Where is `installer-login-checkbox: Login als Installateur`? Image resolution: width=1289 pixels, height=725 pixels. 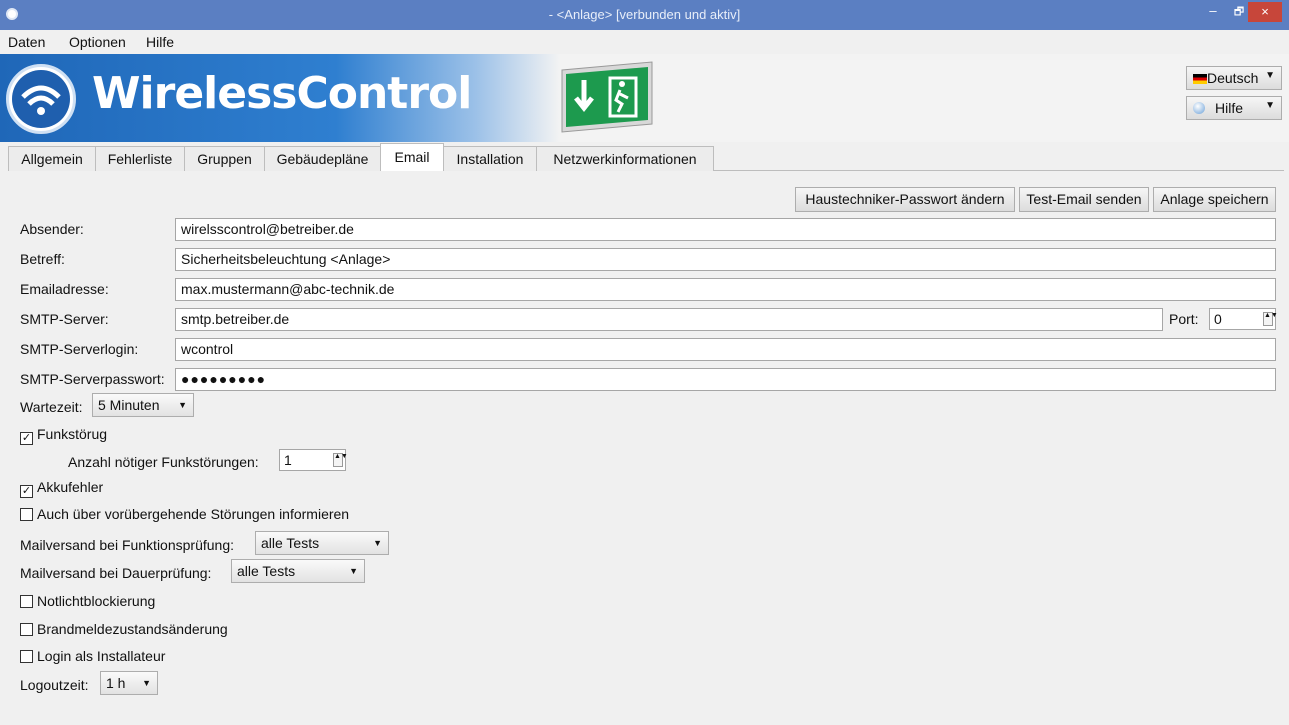
installer-login-checkbox: Login als Installateur is located at coordinates (92, 656).